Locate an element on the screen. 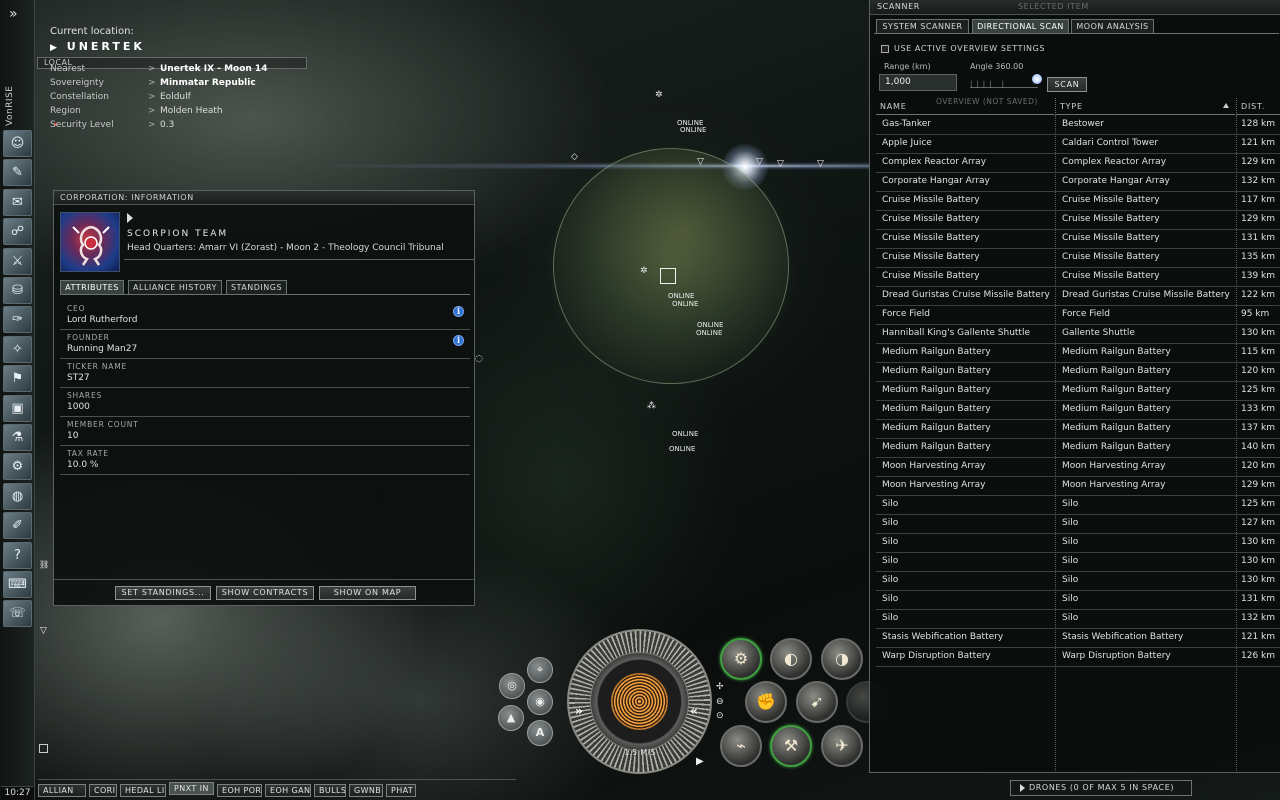 Image resolution: width=1280 pixels, height=800 pixels. tab-standings: STANDINGS is located at coordinates (256, 287).